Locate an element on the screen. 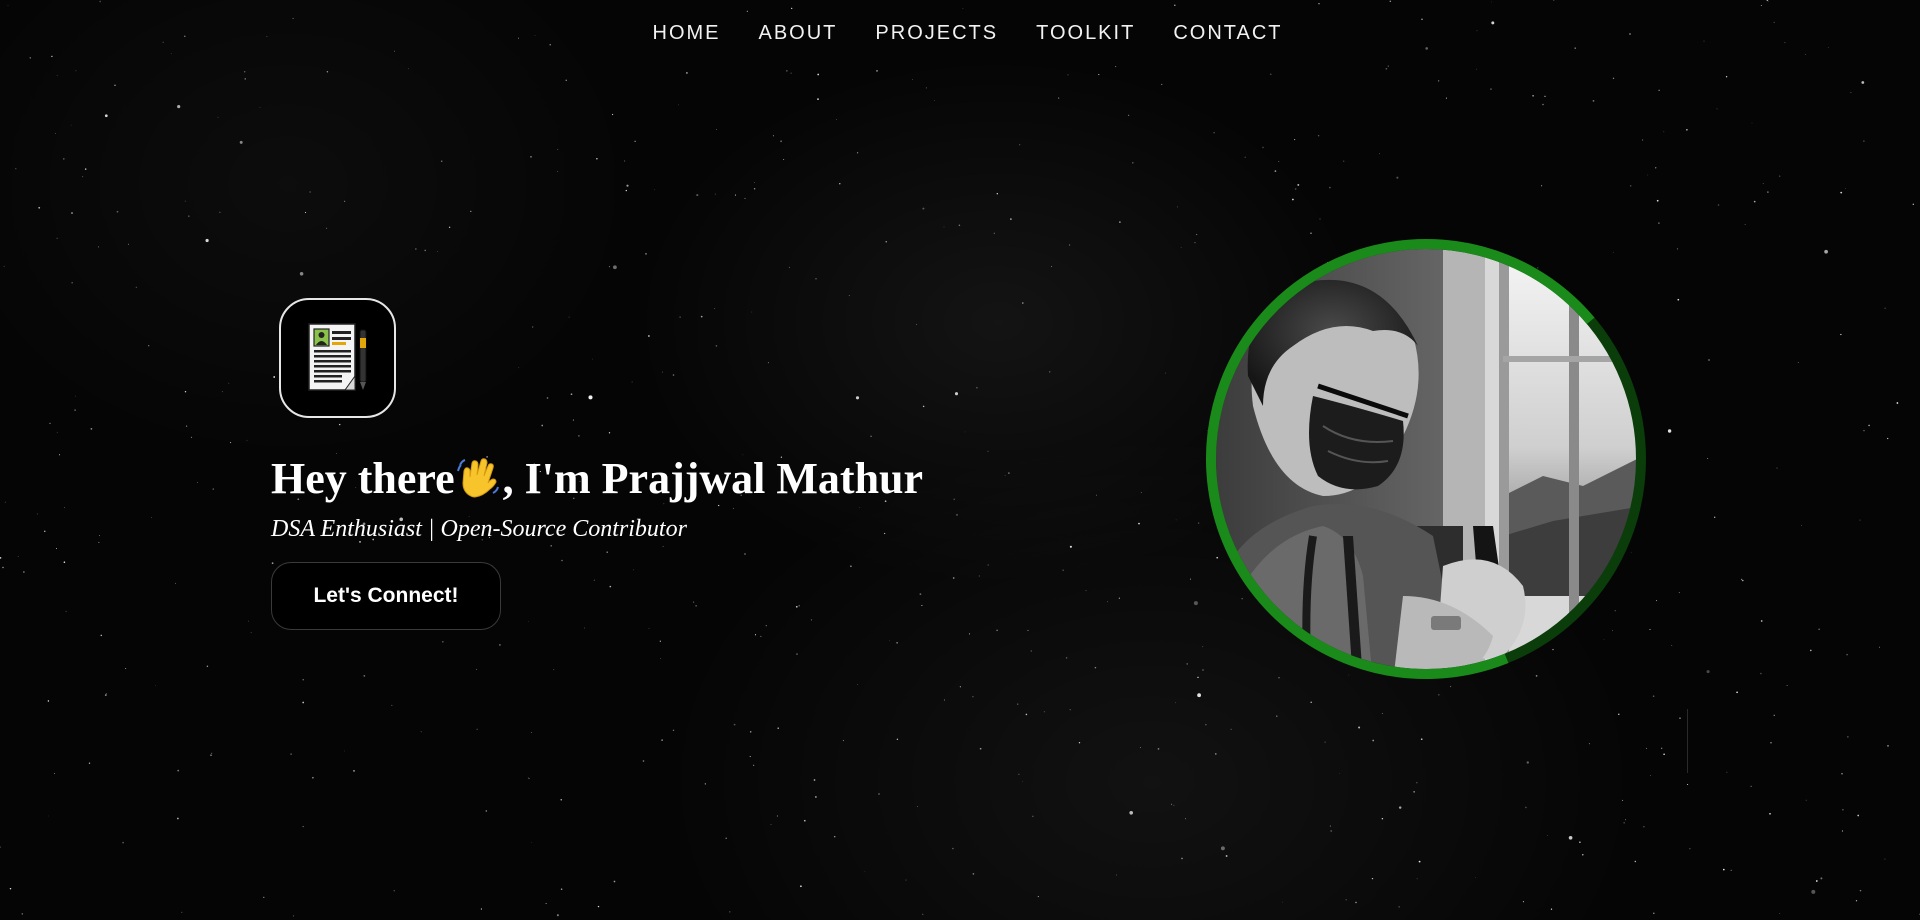 Image resolution: width=1920 pixels, height=920 pixels. nav-toolkit: TOOLKIT is located at coordinates (1085, 33).